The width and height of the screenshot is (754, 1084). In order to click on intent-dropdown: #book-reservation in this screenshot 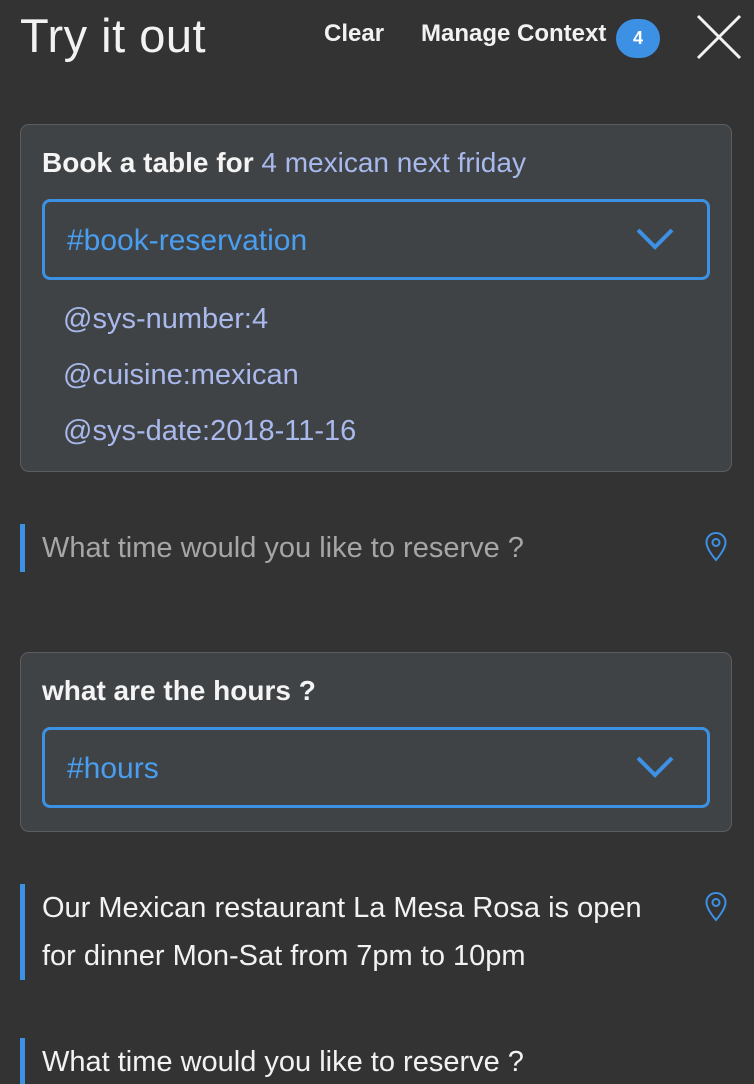, I will do `click(376, 239)`.